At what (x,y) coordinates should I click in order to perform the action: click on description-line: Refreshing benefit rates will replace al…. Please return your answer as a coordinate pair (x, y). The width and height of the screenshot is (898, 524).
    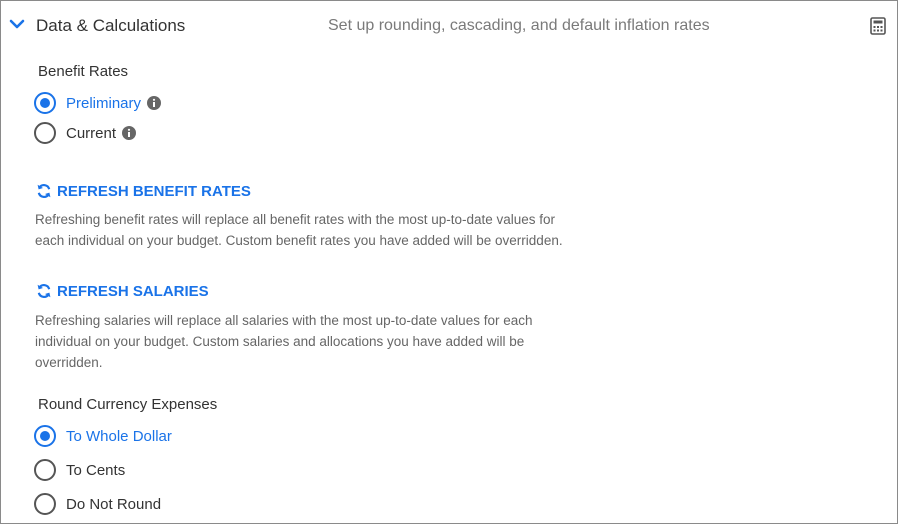
    Looking at the image, I should click on (295, 219).